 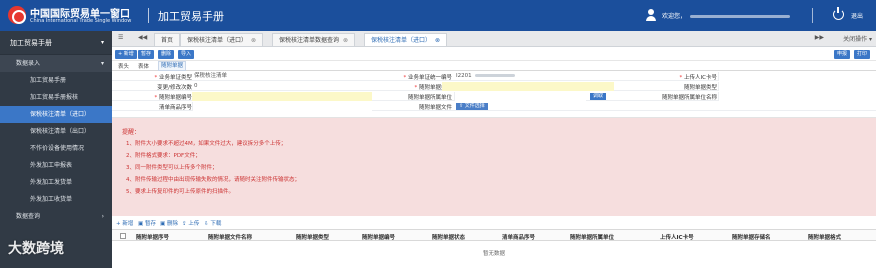 What do you see at coordinates (819, 37) in the screenshot?
I see `tab-scroll-right-icon: ▶▶` at bounding box center [819, 37].